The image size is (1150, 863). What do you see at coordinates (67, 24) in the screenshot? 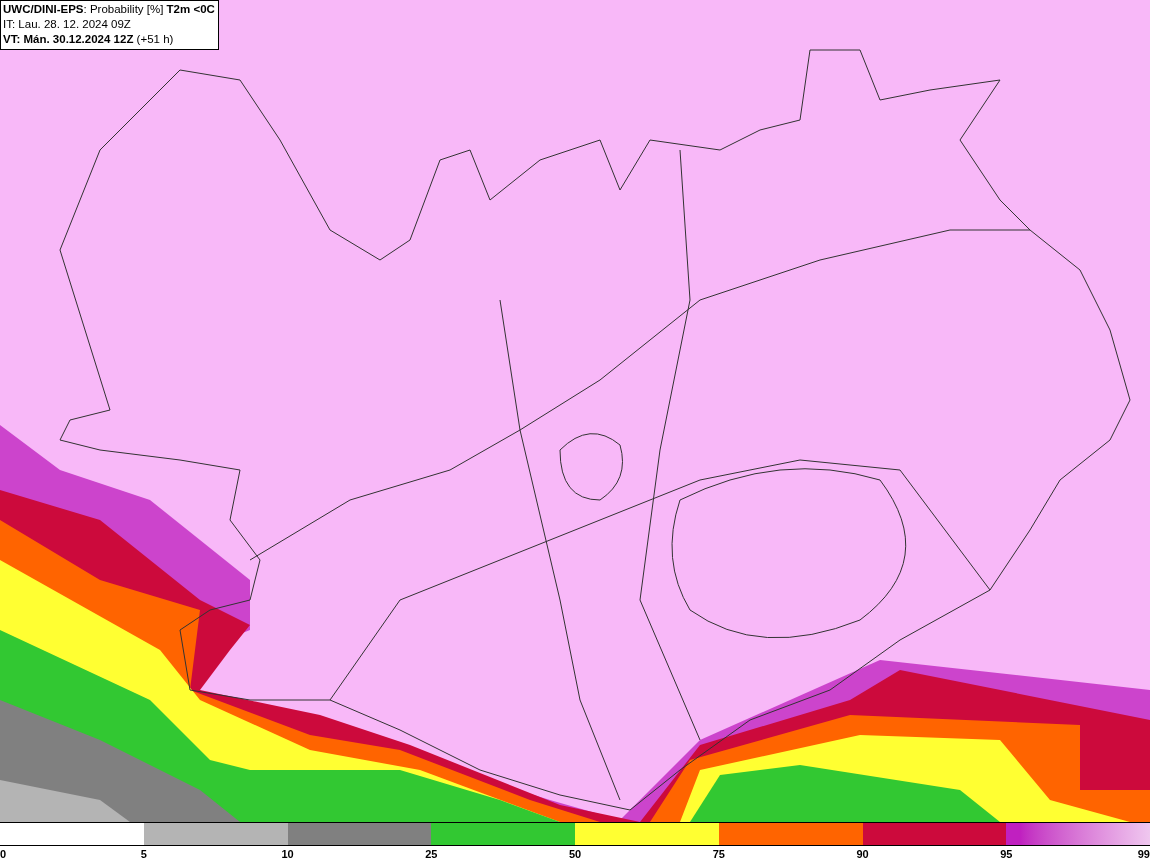
I see `initial-time: IT: Lau. 28. 12. 2024 09Z` at bounding box center [67, 24].